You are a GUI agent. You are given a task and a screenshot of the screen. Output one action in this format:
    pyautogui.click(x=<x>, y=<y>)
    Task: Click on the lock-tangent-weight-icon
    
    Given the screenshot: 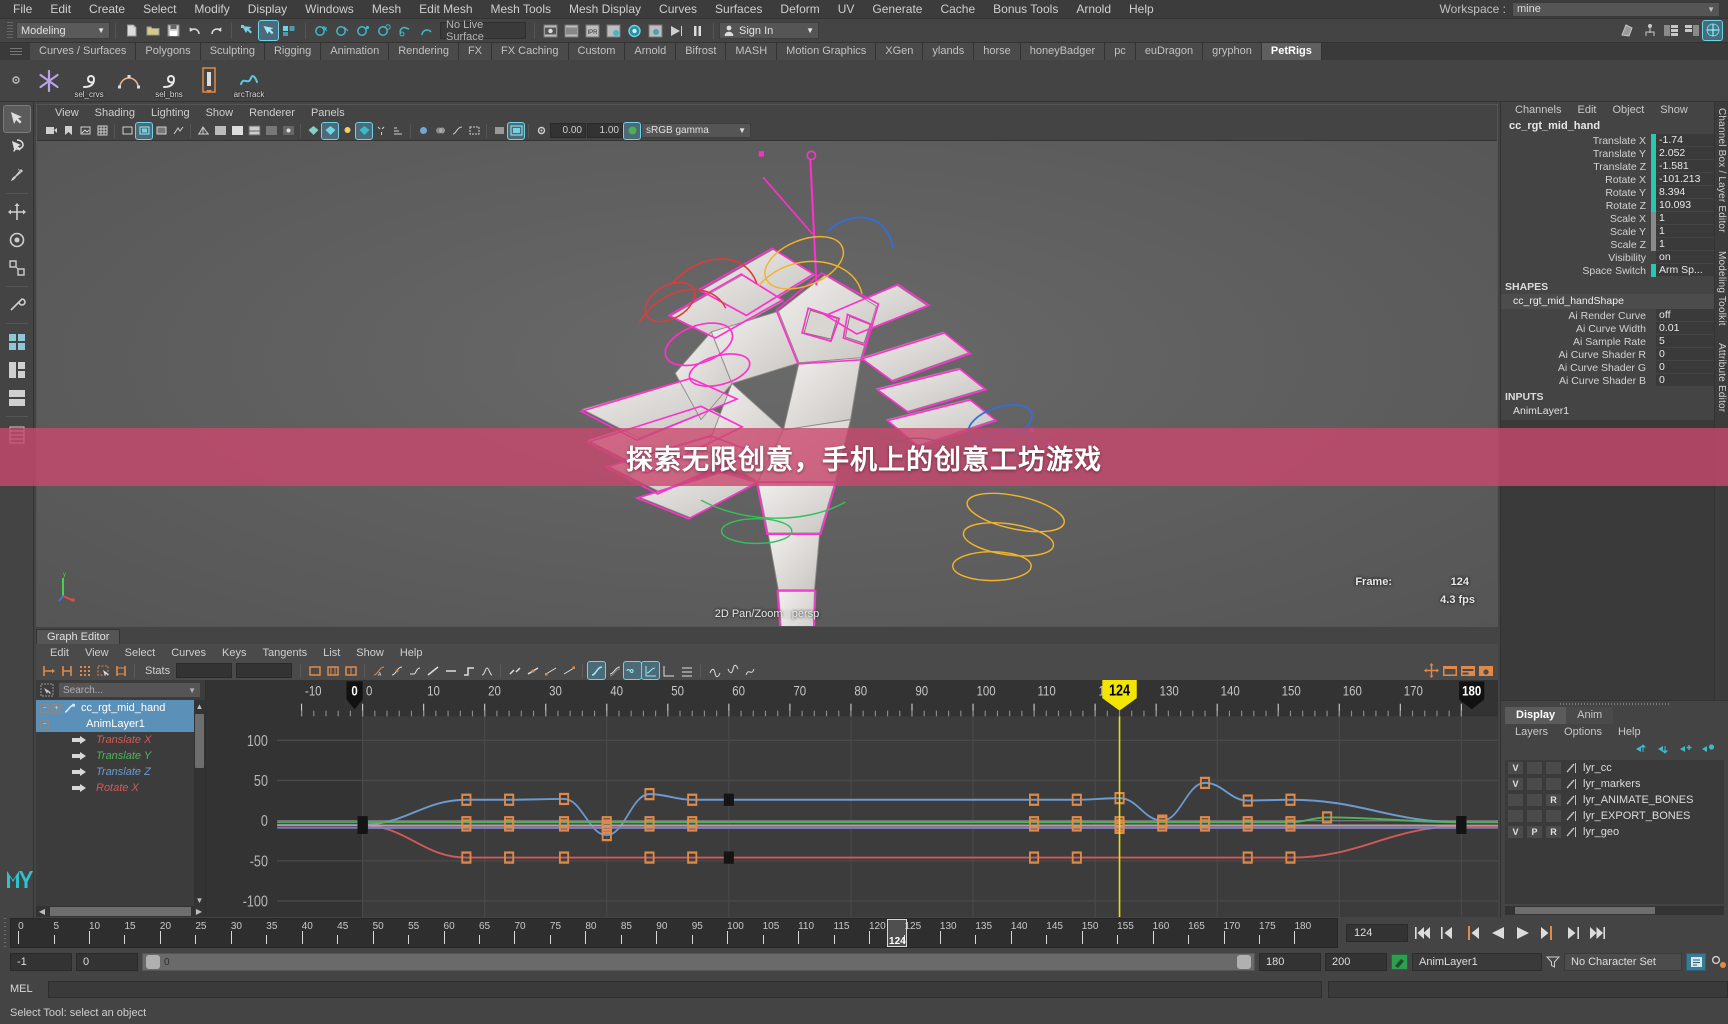 What is the action you would take?
    pyautogui.click(x=568, y=670)
    